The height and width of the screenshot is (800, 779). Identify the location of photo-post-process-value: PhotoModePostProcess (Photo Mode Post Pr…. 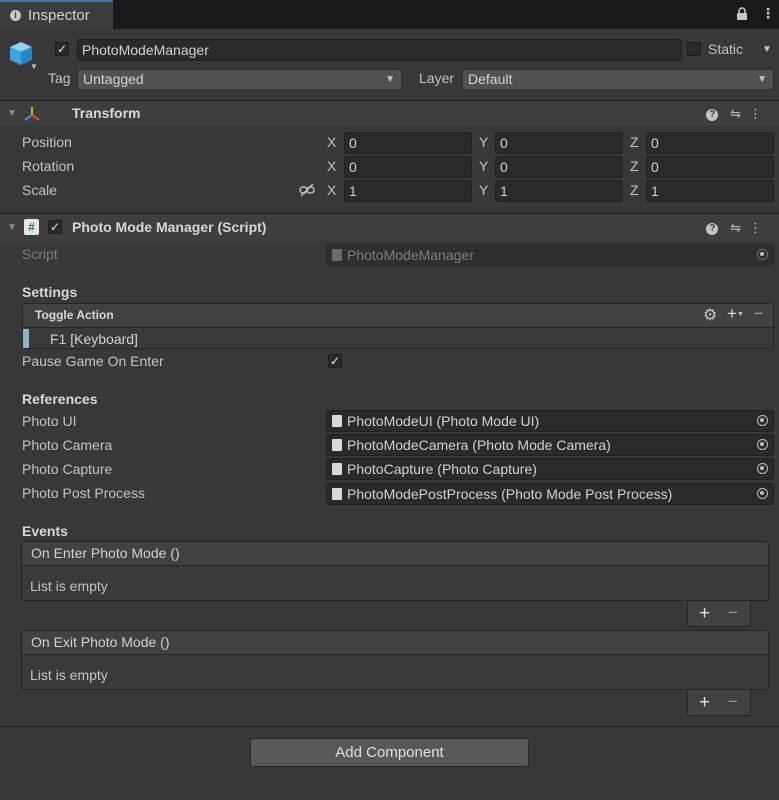
(510, 494).